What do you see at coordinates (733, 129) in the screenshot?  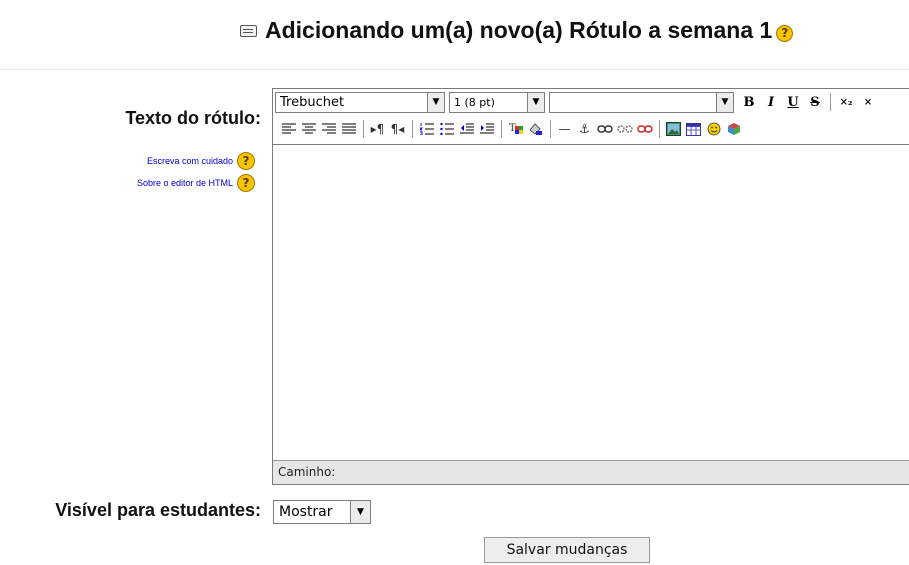 I see `special-character-icon` at bounding box center [733, 129].